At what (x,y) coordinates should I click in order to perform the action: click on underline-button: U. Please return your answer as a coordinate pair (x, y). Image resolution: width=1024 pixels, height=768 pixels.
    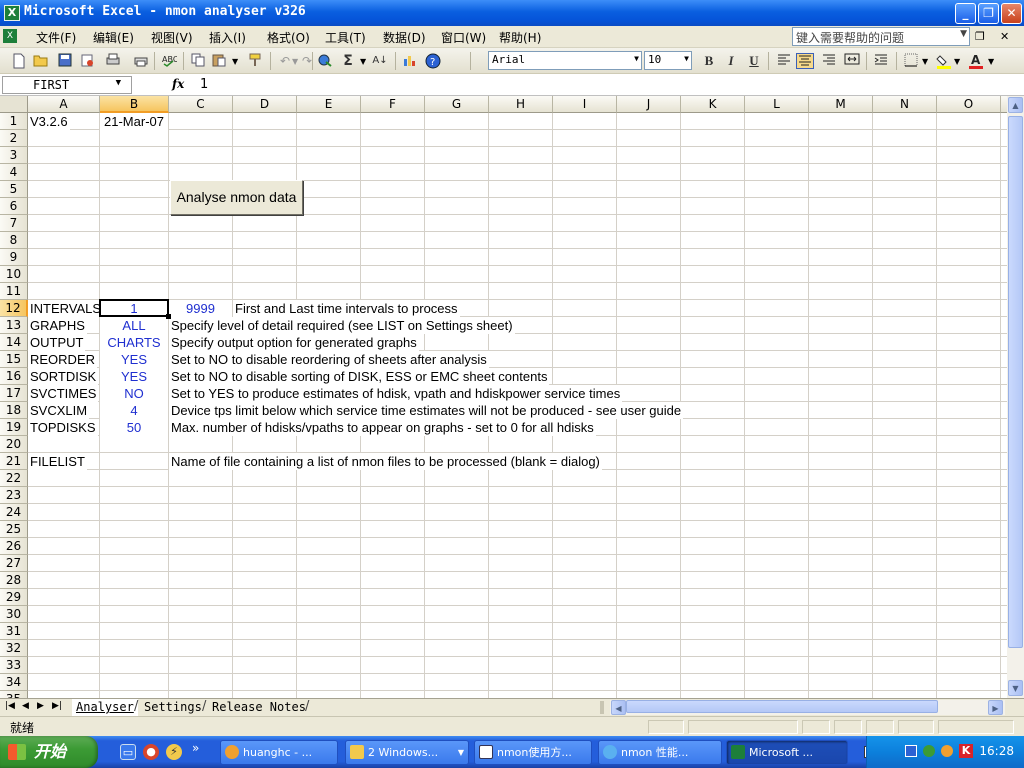
    Looking at the image, I should click on (754, 61).